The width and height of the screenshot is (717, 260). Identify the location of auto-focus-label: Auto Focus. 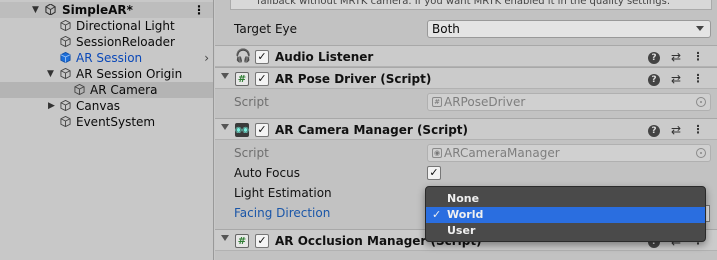
(267, 173).